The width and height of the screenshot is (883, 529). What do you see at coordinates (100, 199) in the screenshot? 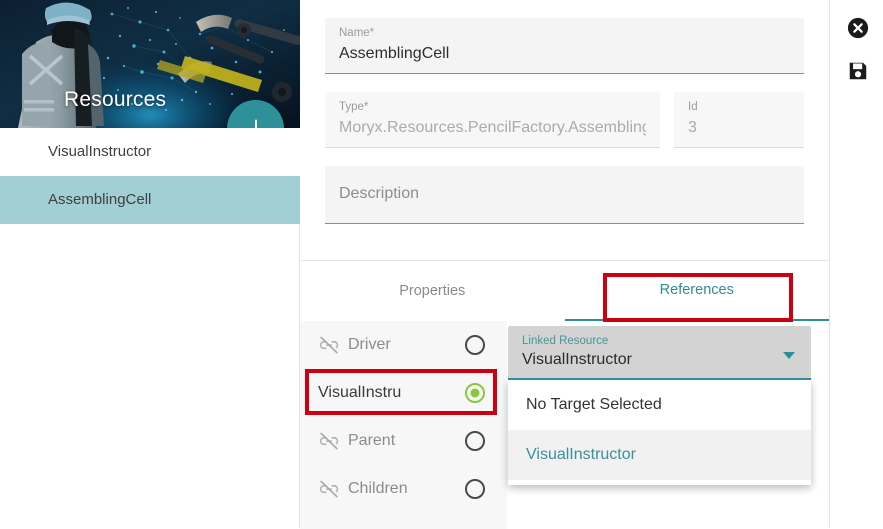
I see `list-item-label: AssemblingCell` at bounding box center [100, 199].